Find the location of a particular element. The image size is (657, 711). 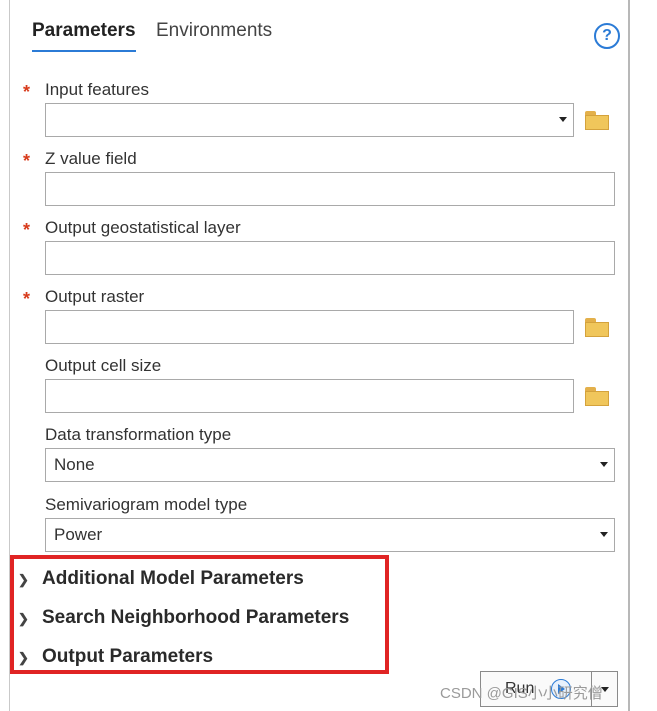

tab-parameters: Parameters is located at coordinates (84, 36).